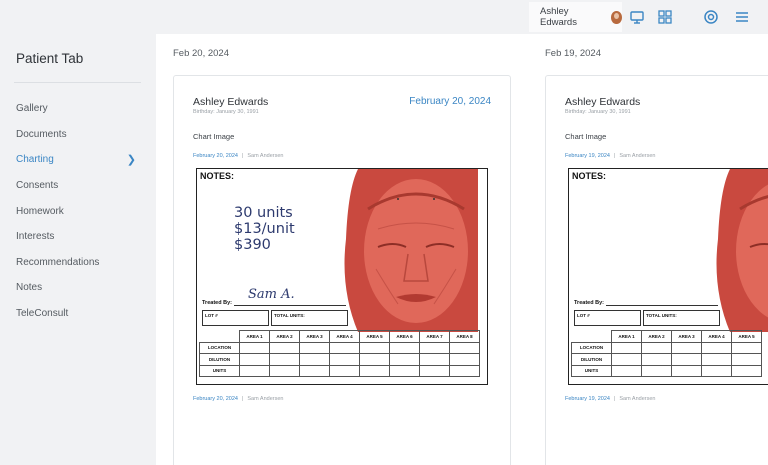 The height and width of the screenshot is (465, 768). What do you see at coordinates (29, 288) in the screenshot?
I see `sidebar-item-label: Notes` at bounding box center [29, 288].